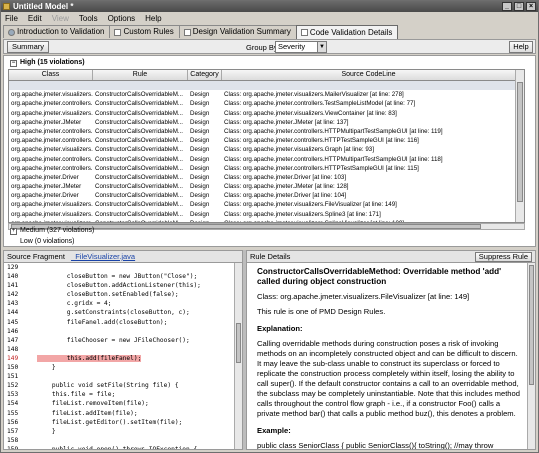 The height and width of the screenshot is (453, 539). Describe the element at coordinates (46, 431) in the screenshot. I see `code-text: }` at that location.